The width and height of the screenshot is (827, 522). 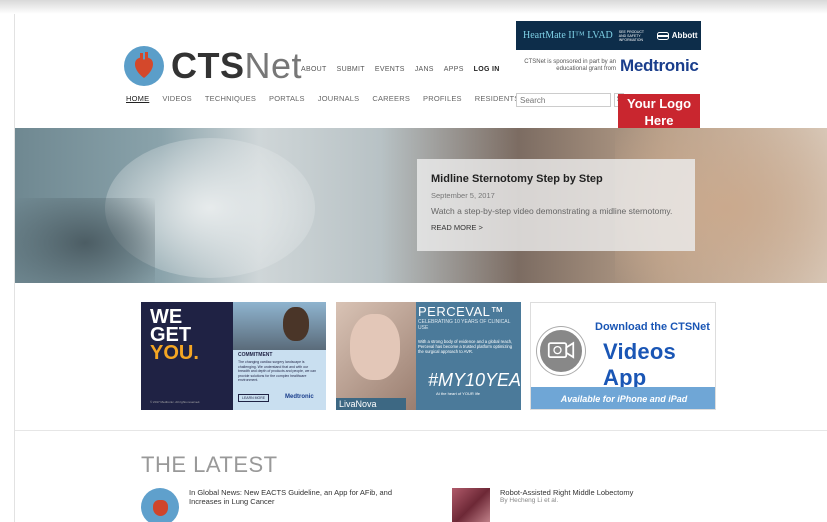 What do you see at coordinates (639, 364) in the screenshot?
I see `videos-app-title: Videos App` at bounding box center [639, 364].